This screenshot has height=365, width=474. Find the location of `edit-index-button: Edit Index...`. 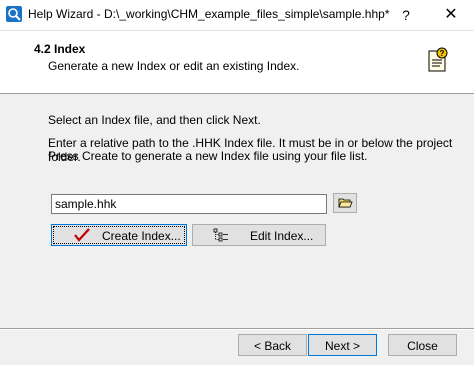

edit-index-button: Edit Index... is located at coordinates (259, 235).